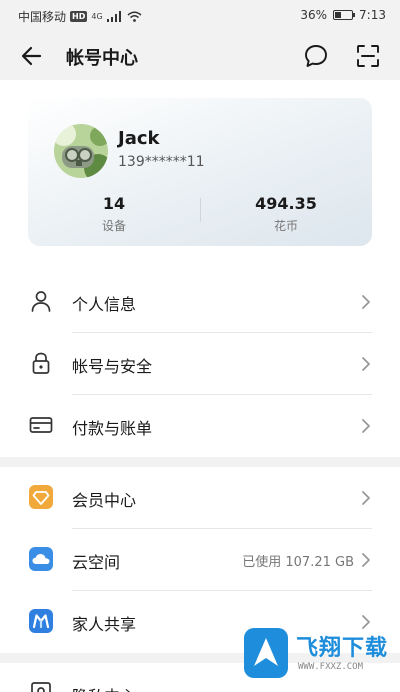  Describe the element at coordinates (114, 214) in the screenshot. I see `devices-stat: 14 设备` at that location.